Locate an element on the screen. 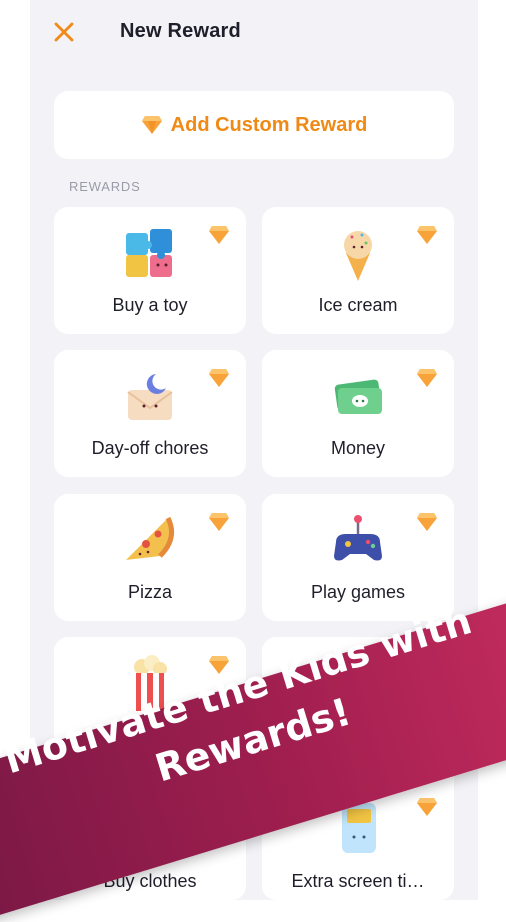 The height and width of the screenshot is (922, 506). reward-name: Pizza is located at coordinates (149, 592).